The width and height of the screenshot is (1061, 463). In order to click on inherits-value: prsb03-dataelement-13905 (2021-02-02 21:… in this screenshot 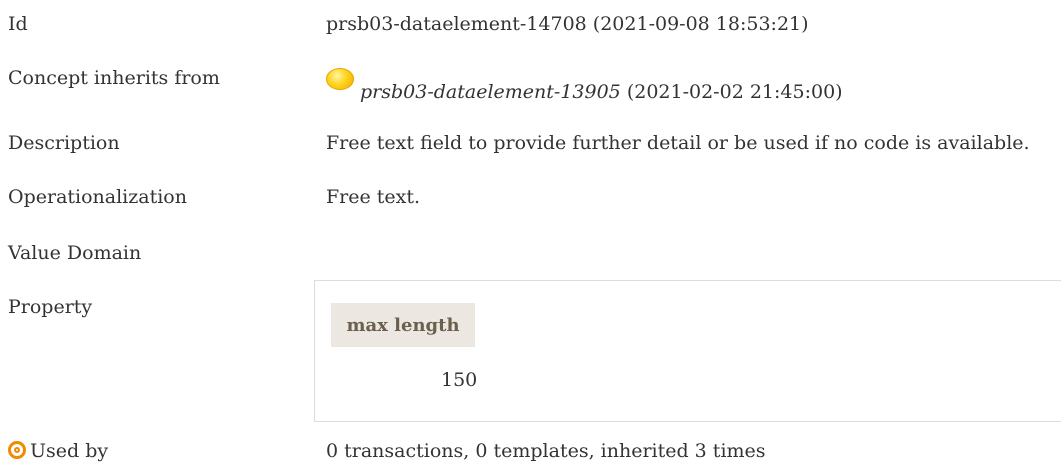, I will do `click(584, 85)`.